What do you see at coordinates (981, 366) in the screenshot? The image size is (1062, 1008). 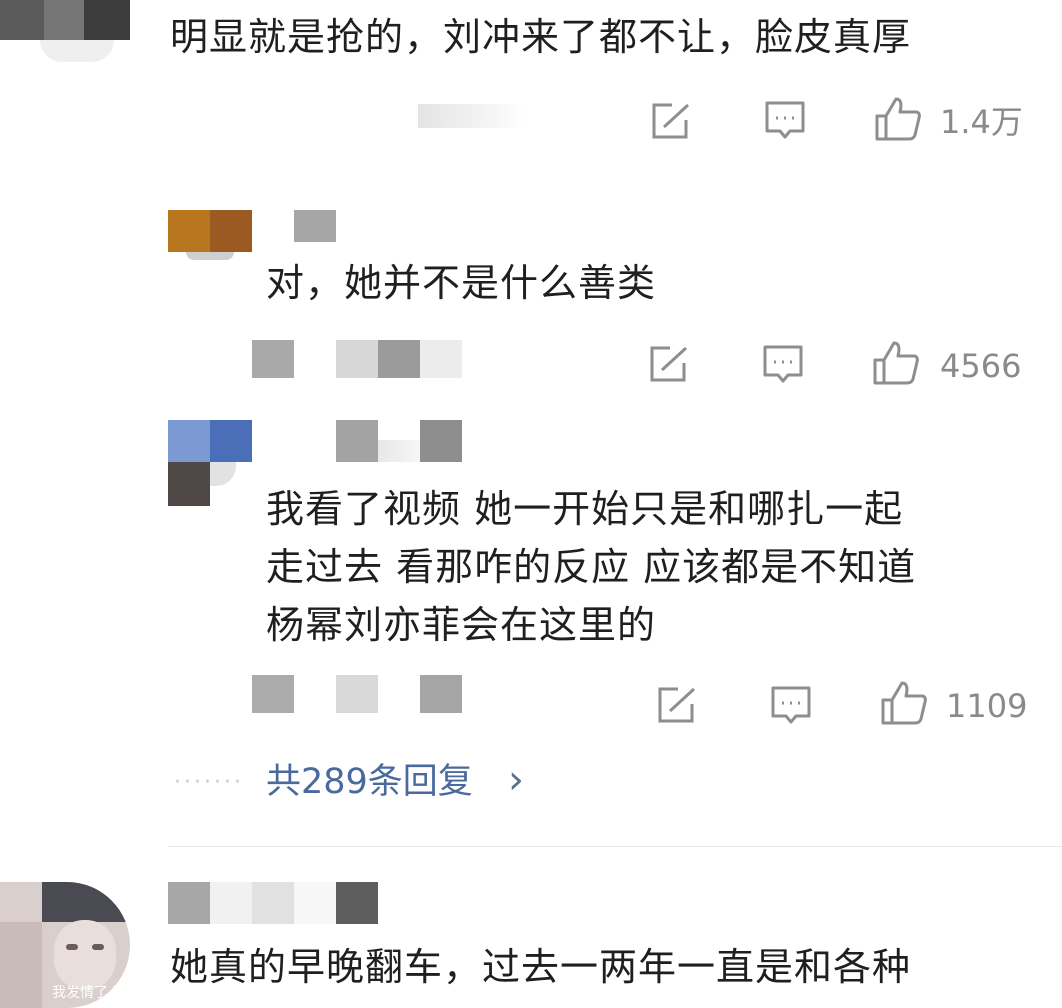 I see `like-count: 4566` at bounding box center [981, 366].